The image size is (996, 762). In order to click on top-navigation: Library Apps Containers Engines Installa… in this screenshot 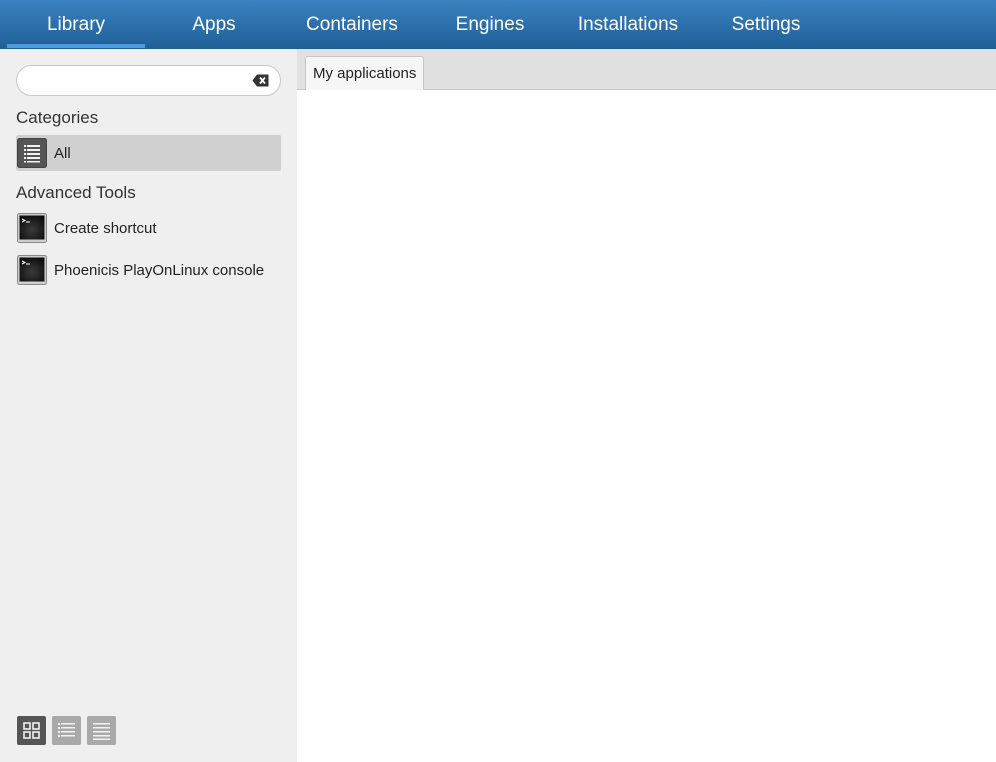, I will do `click(498, 24)`.